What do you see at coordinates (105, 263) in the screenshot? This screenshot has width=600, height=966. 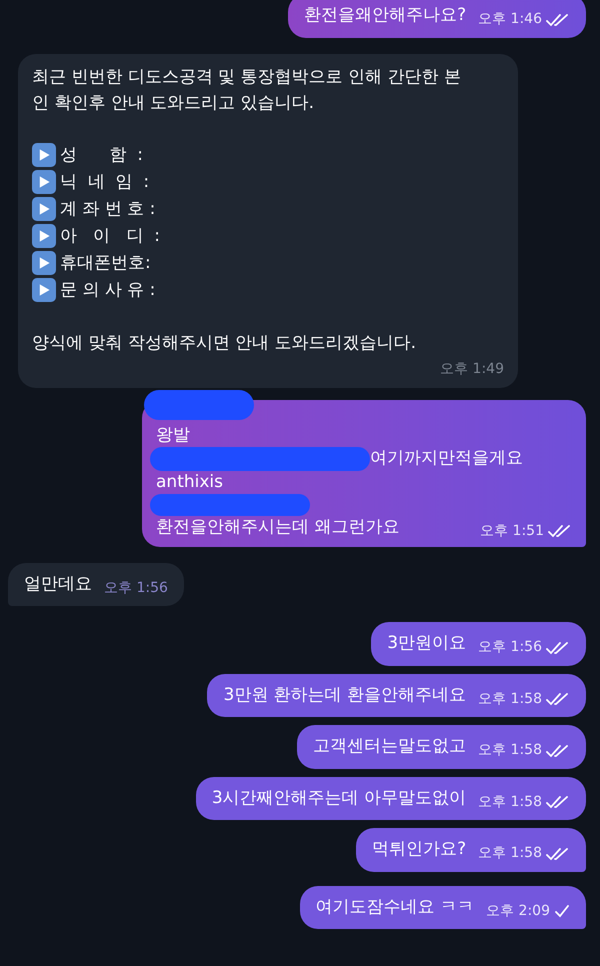 I see `form-field-label: 휴대폰번호:` at bounding box center [105, 263].